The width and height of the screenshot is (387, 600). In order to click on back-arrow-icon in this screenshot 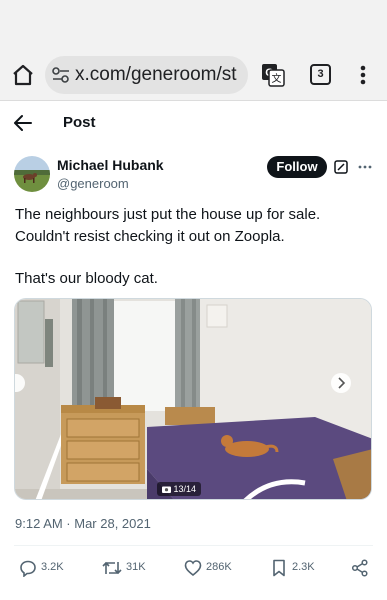, I will do `click(23, 123)`.